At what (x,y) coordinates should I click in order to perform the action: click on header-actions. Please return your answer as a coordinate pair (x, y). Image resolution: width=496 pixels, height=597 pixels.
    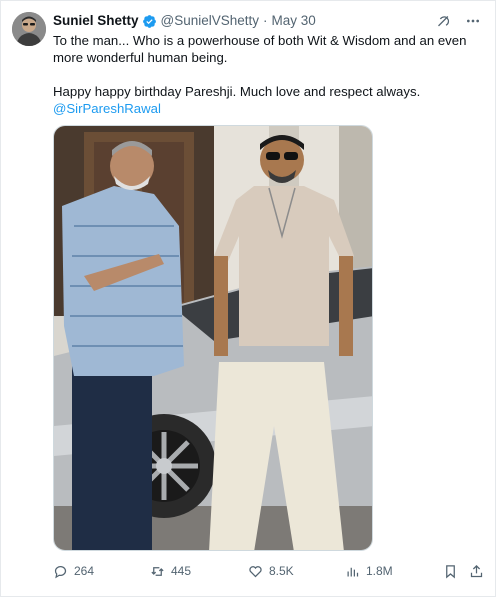
    Looking at the image, I should click on (458, 21).